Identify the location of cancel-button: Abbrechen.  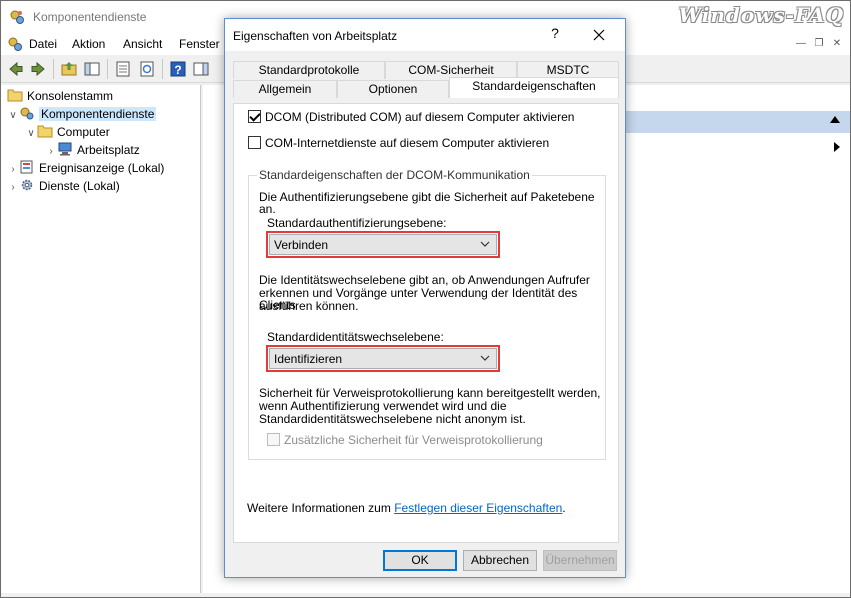
(500, 560).